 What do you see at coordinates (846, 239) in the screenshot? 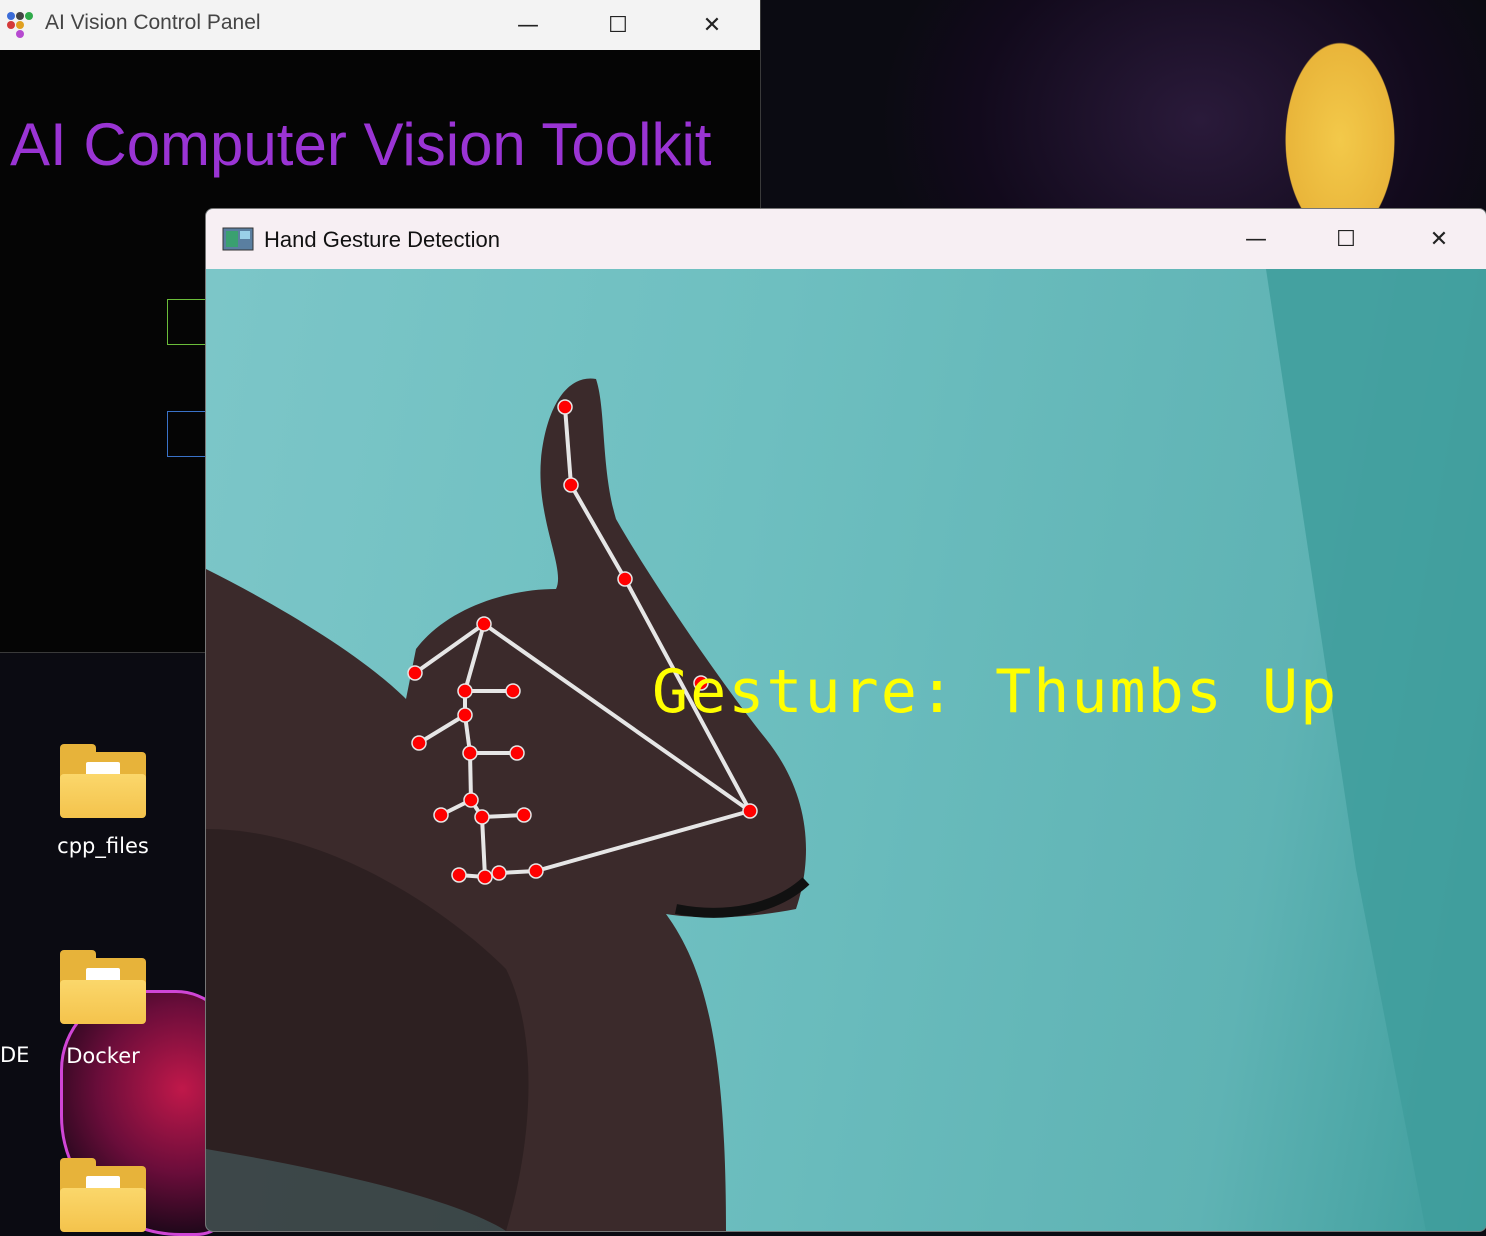
I see `title-bar: Hand Gesture Detection — ☐ ✕` at bounding box center [846, 239].